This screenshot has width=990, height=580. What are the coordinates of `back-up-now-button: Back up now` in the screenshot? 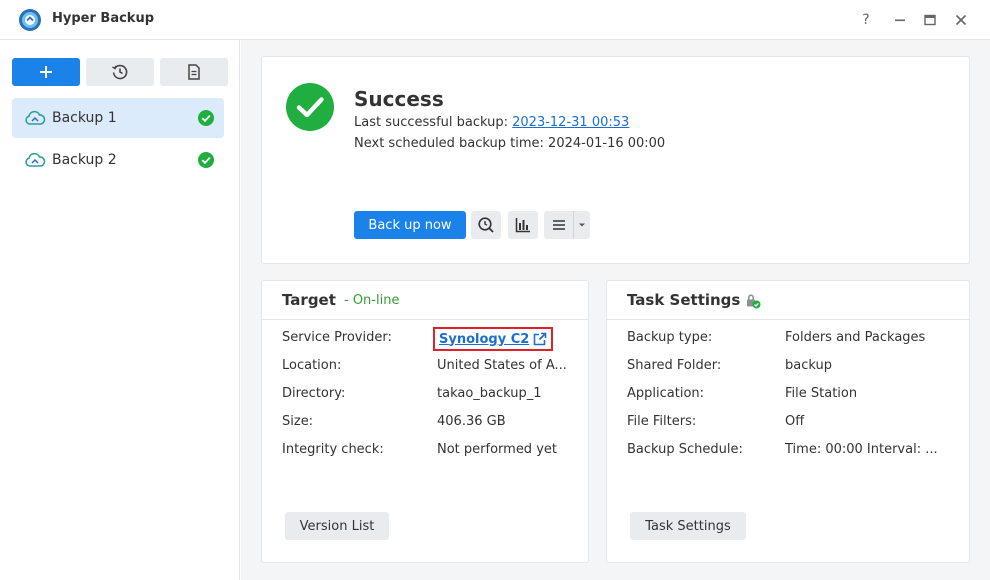 It's located at (410, 225).